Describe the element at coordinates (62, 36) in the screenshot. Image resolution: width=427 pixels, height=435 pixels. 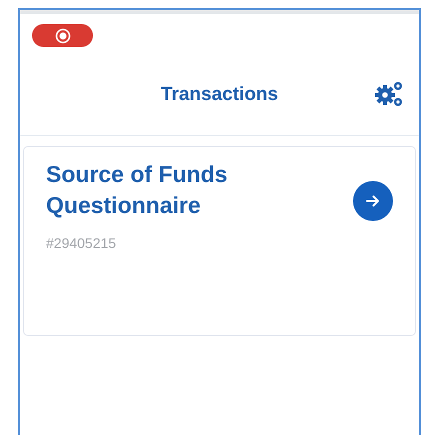
I see `record-icon` at that location.